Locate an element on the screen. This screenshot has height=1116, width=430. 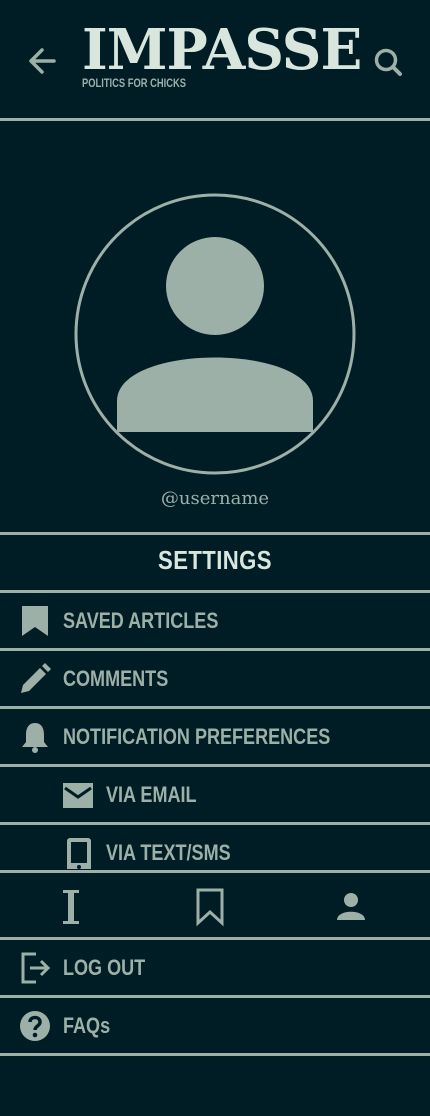
arrow-left-icon is located at coordinates (42, 61).